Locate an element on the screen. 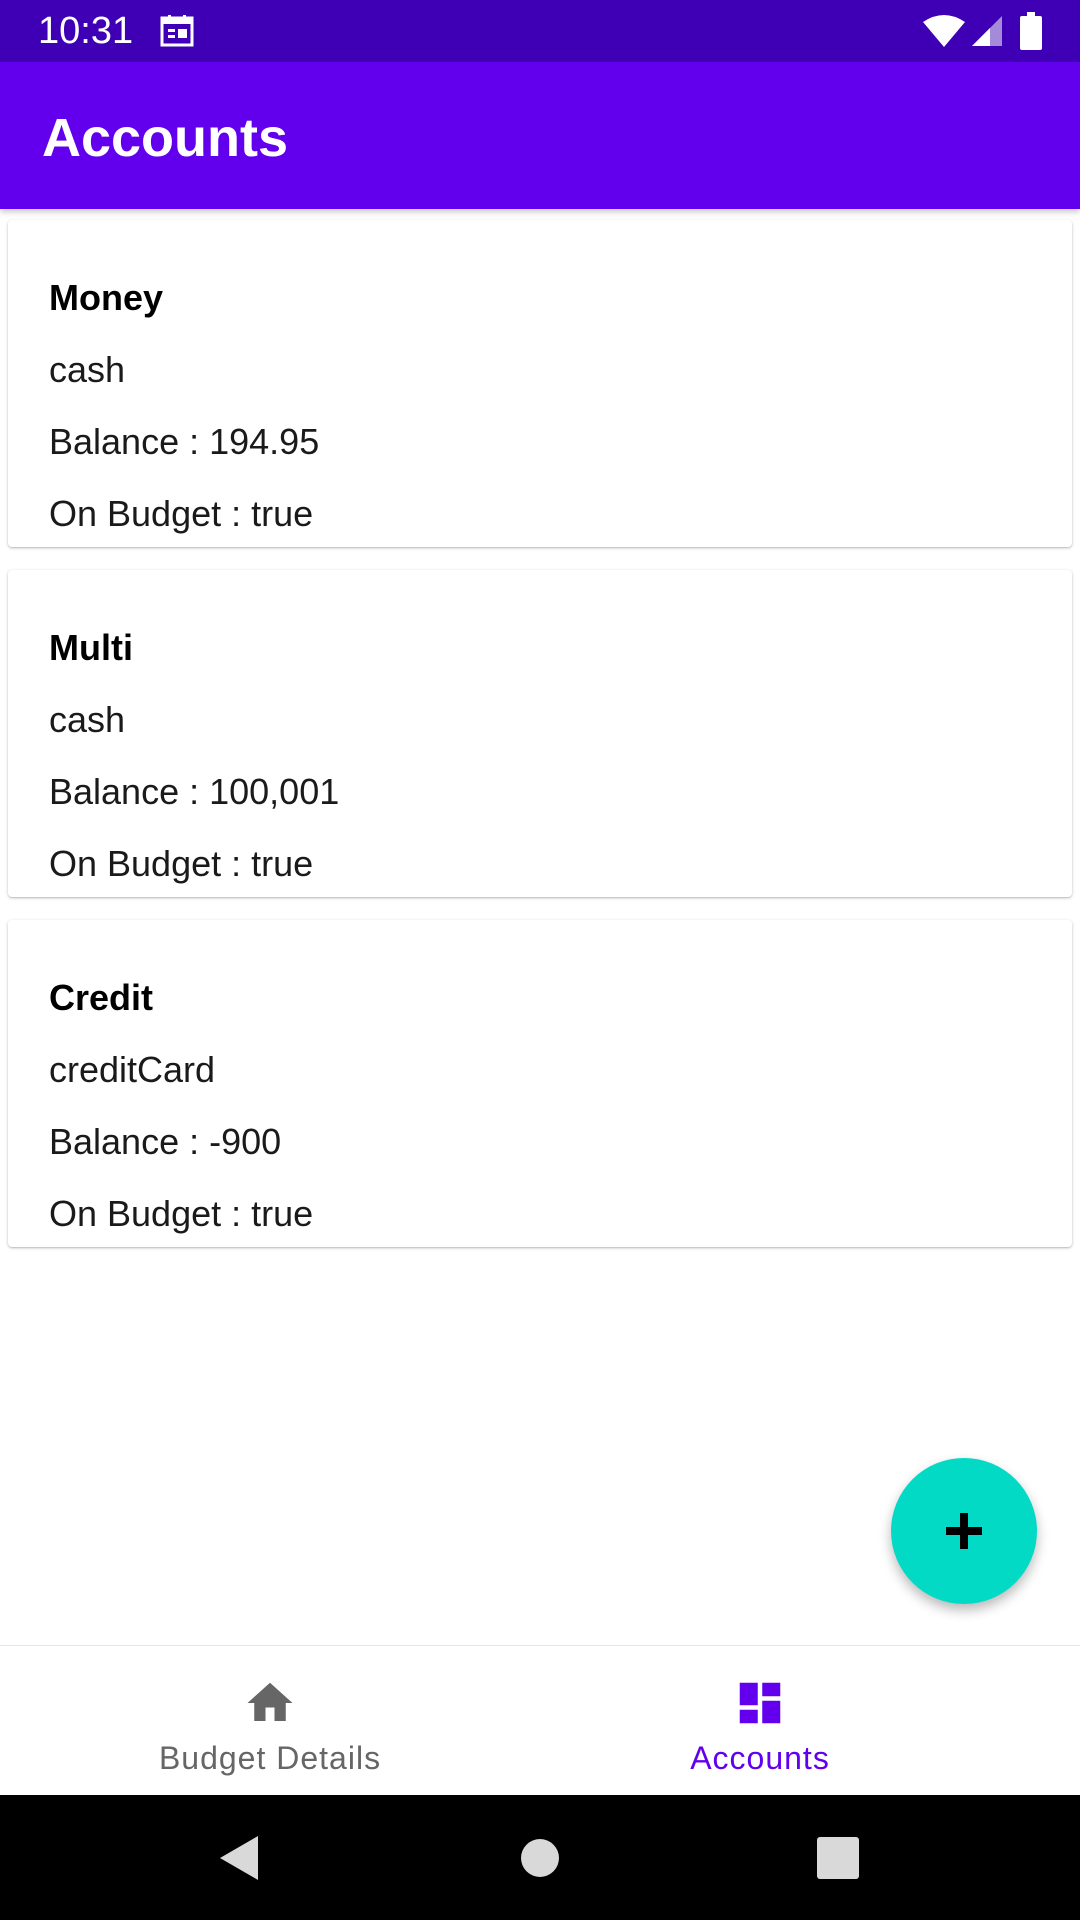 This screenshot has width=1080, height=1920. calendar-icon is located at coordinates (177, 31).